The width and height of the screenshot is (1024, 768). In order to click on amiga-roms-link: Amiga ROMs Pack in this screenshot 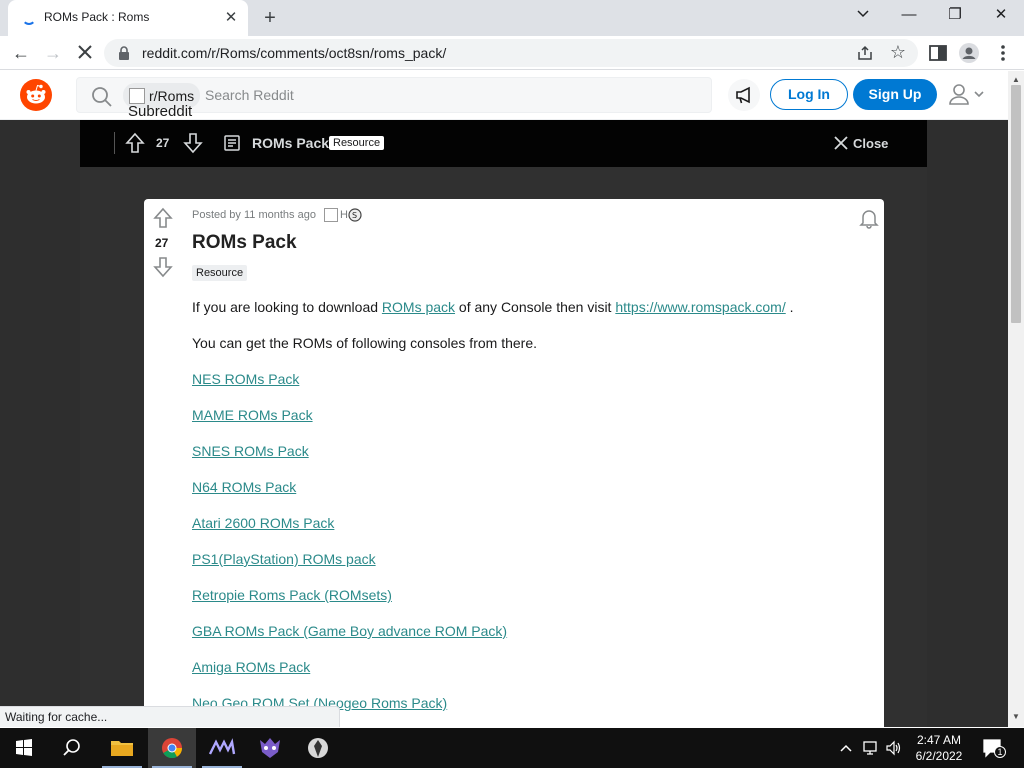, I will do `click(251, 667)`.